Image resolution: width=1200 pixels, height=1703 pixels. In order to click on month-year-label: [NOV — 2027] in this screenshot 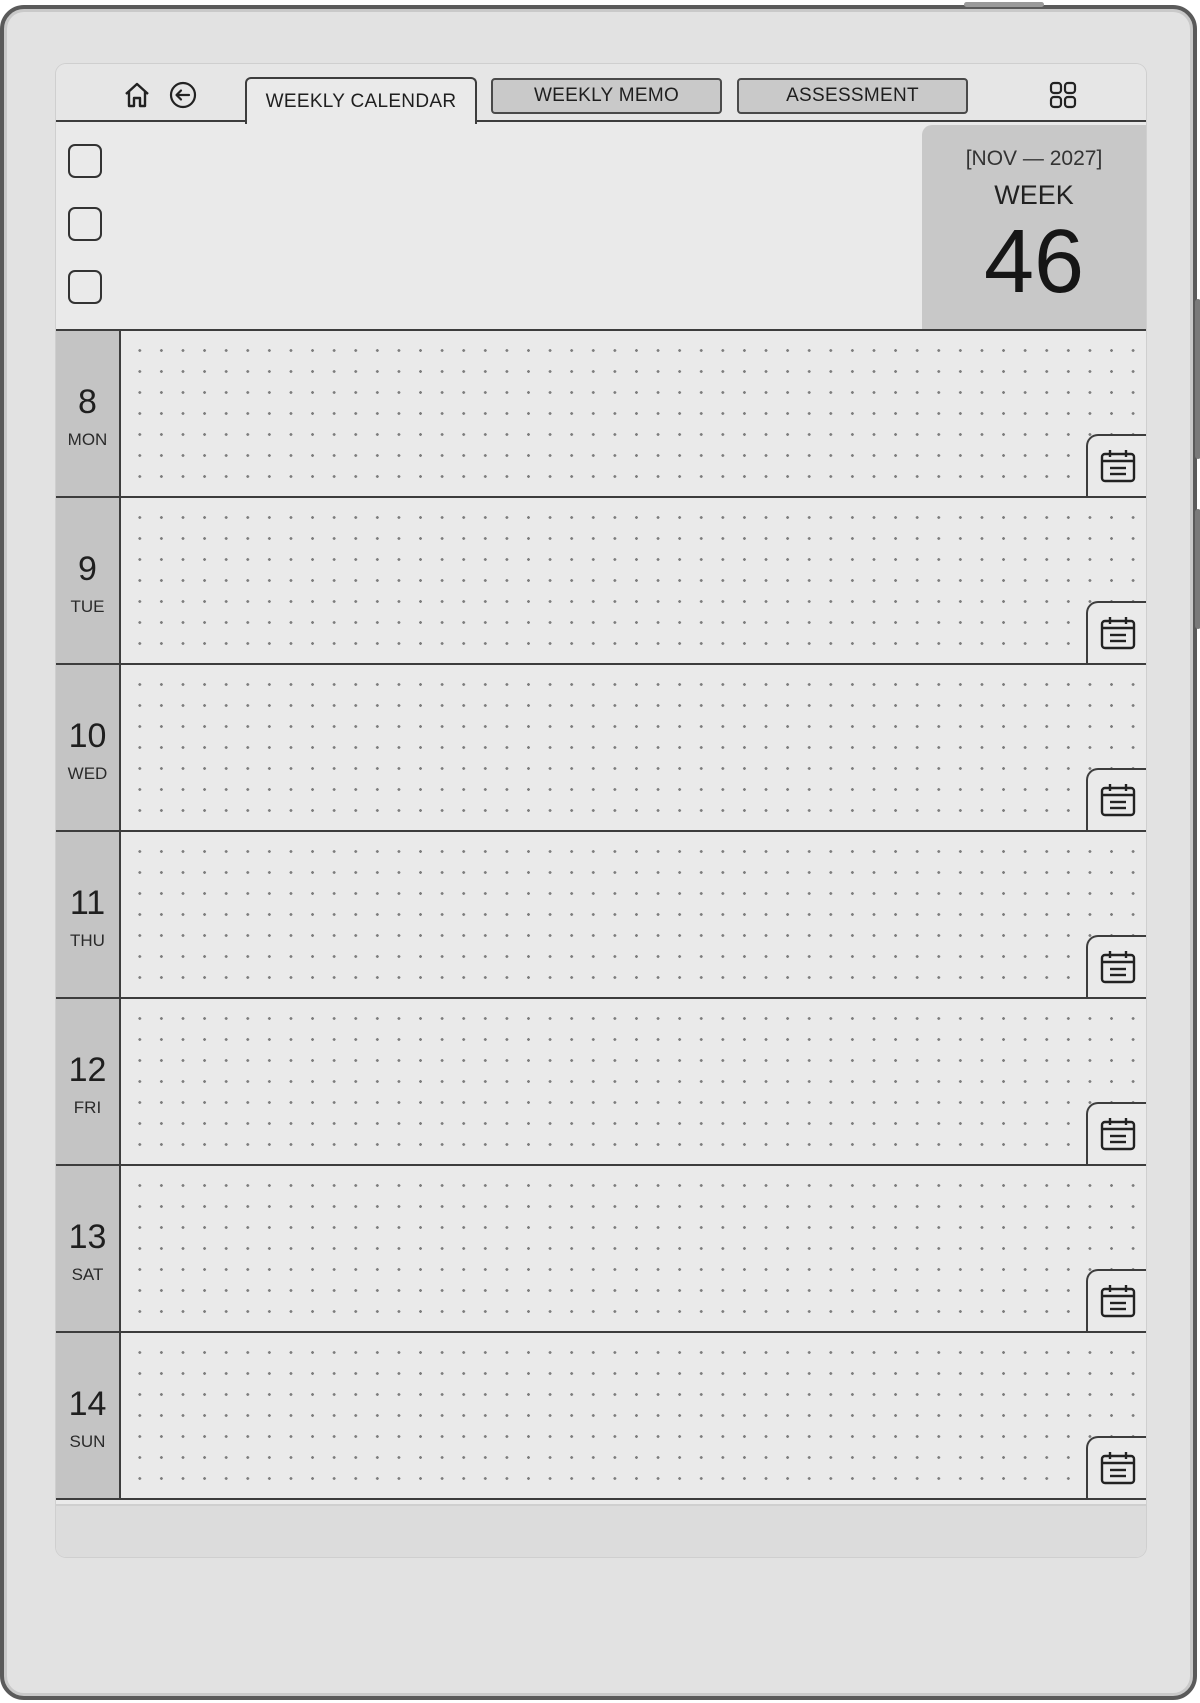, I will do `click(1034, 158)`.